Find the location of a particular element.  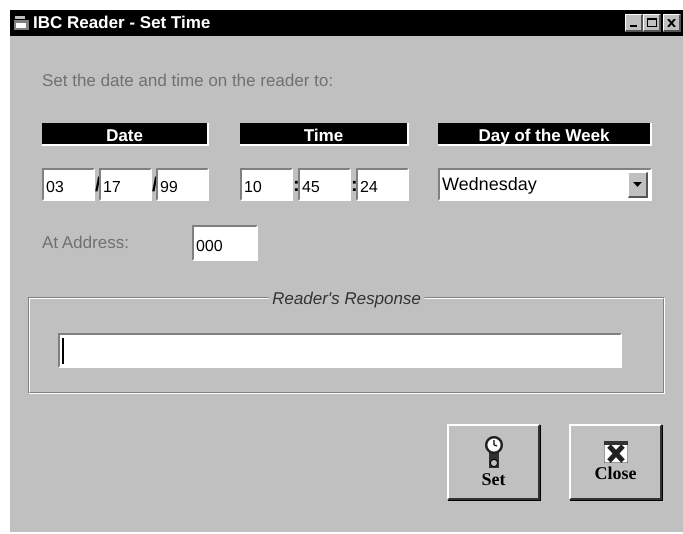

dialog-button: Close is located at coordinates (615, 462).